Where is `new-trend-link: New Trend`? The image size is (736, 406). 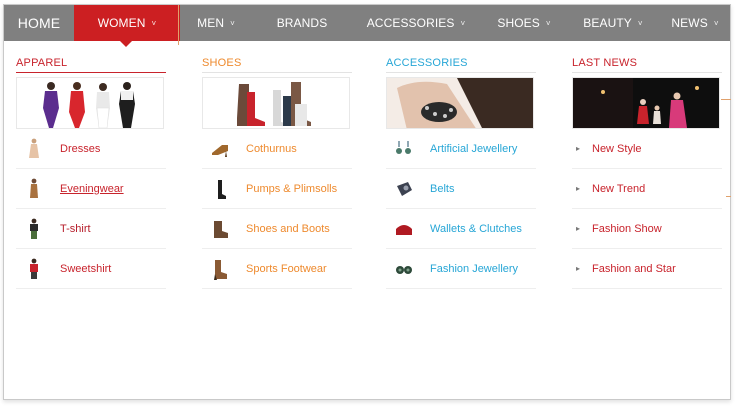 new-trend-link: New Trend is located at coordinates (618, 189).